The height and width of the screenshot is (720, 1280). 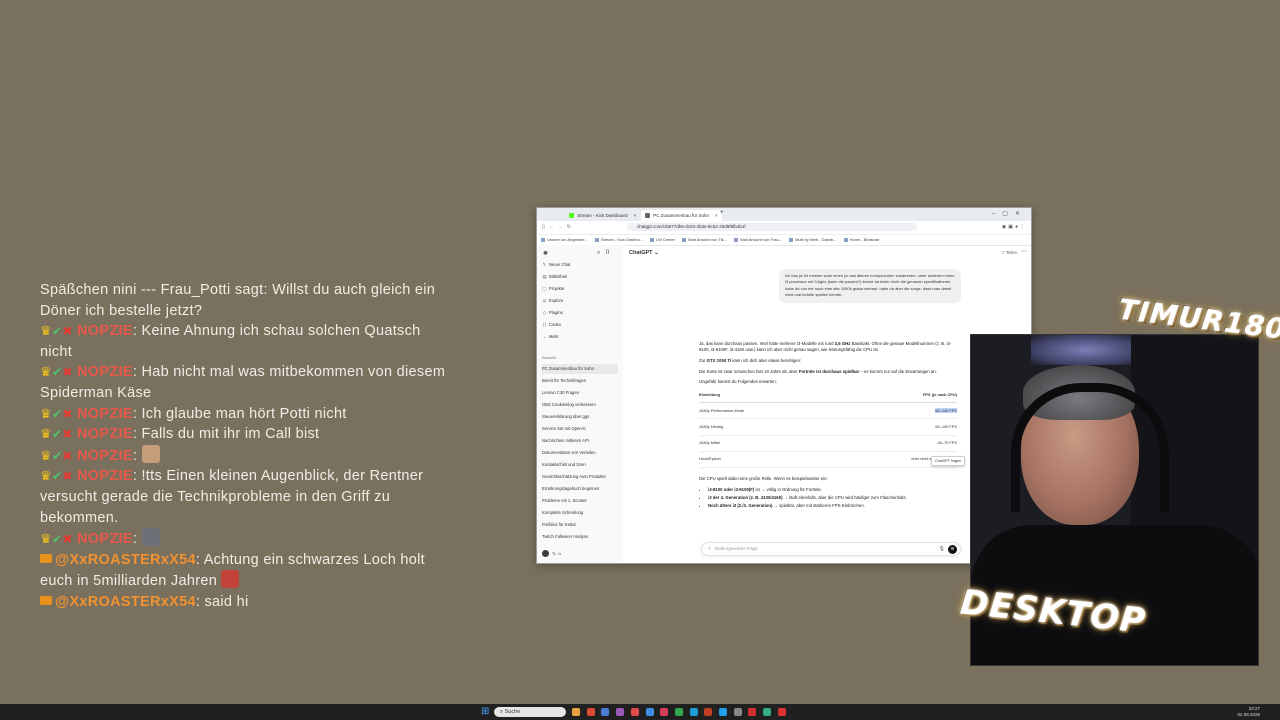 What do you see at coordinates (580, 289) in the screenshot?
I see `sidebar-item-projekte: ▢ Projekte` at bounding box center [580, 289].